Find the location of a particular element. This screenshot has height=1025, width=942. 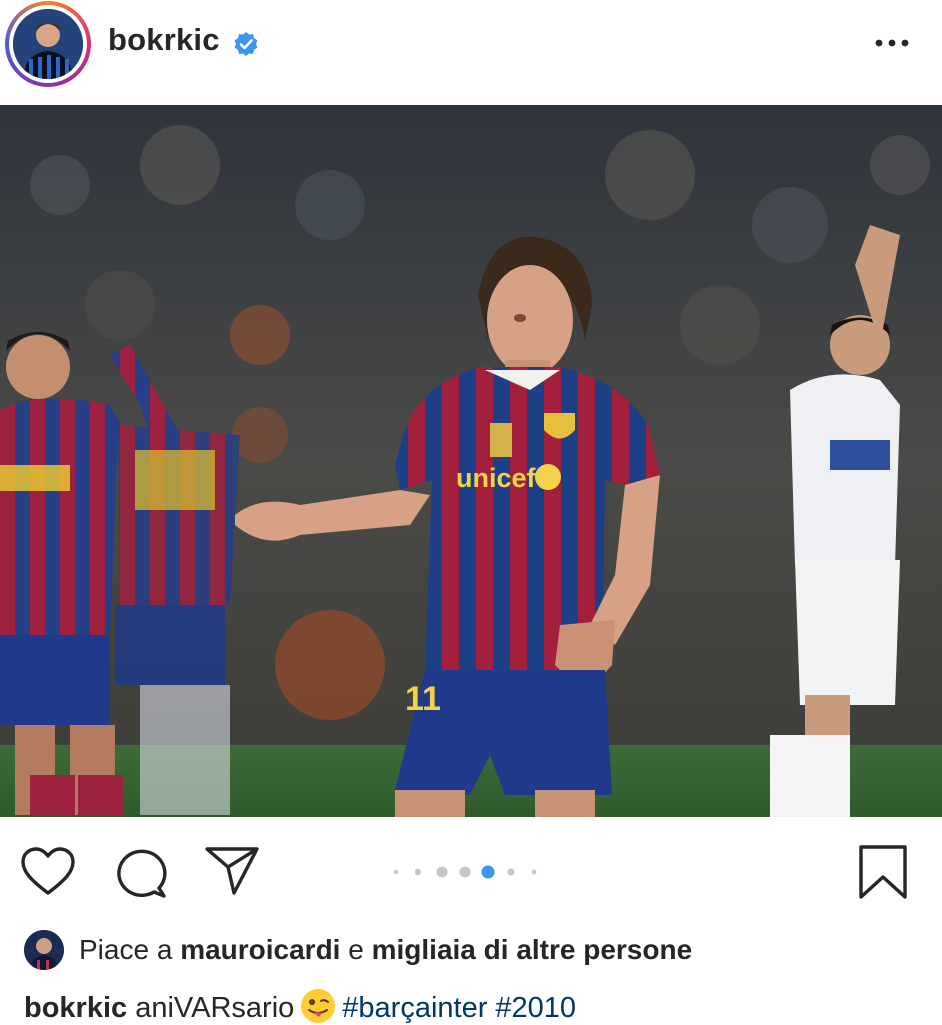

post-header: bokrkic is located at coordinates (471, 52).